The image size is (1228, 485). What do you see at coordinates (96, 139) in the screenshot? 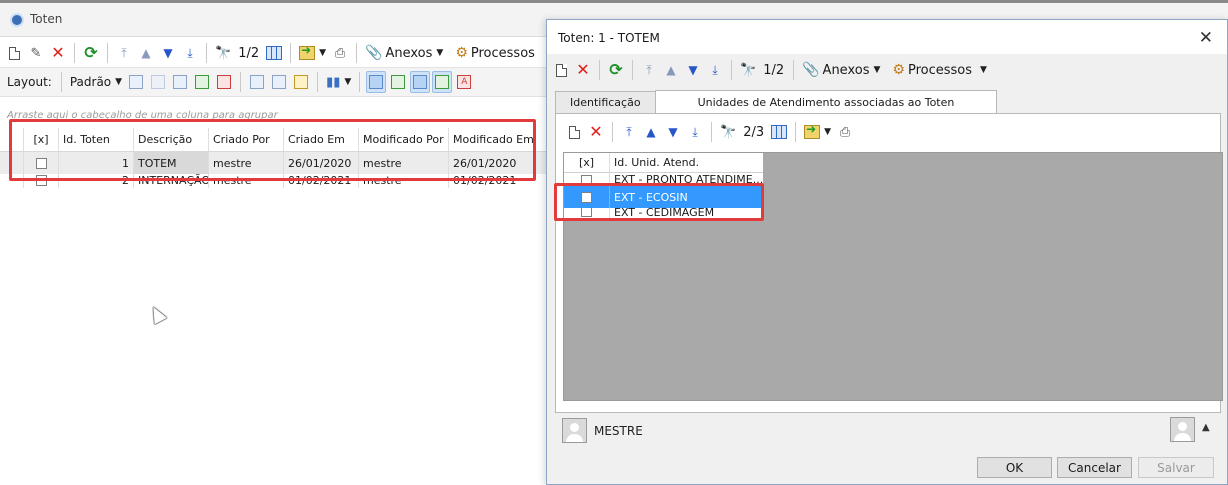
I see `column-header-id: Id. Toten` at bounding box center [96, 139].